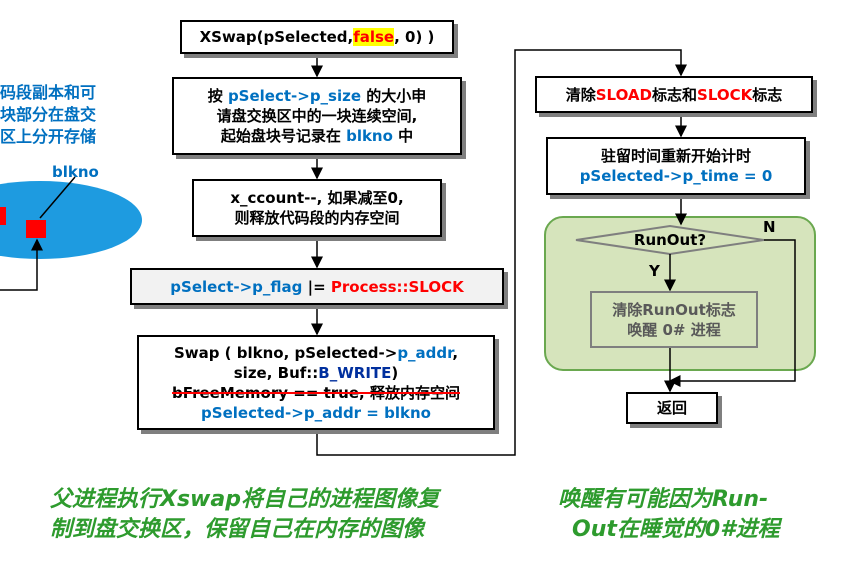 This screenshot has height=564, width=848. What do you see at coordinates (285, 352) in the screenshot?
I see `box5-l1a: Swap ( blkno, pSelected->` at bounding box center [285, 352].